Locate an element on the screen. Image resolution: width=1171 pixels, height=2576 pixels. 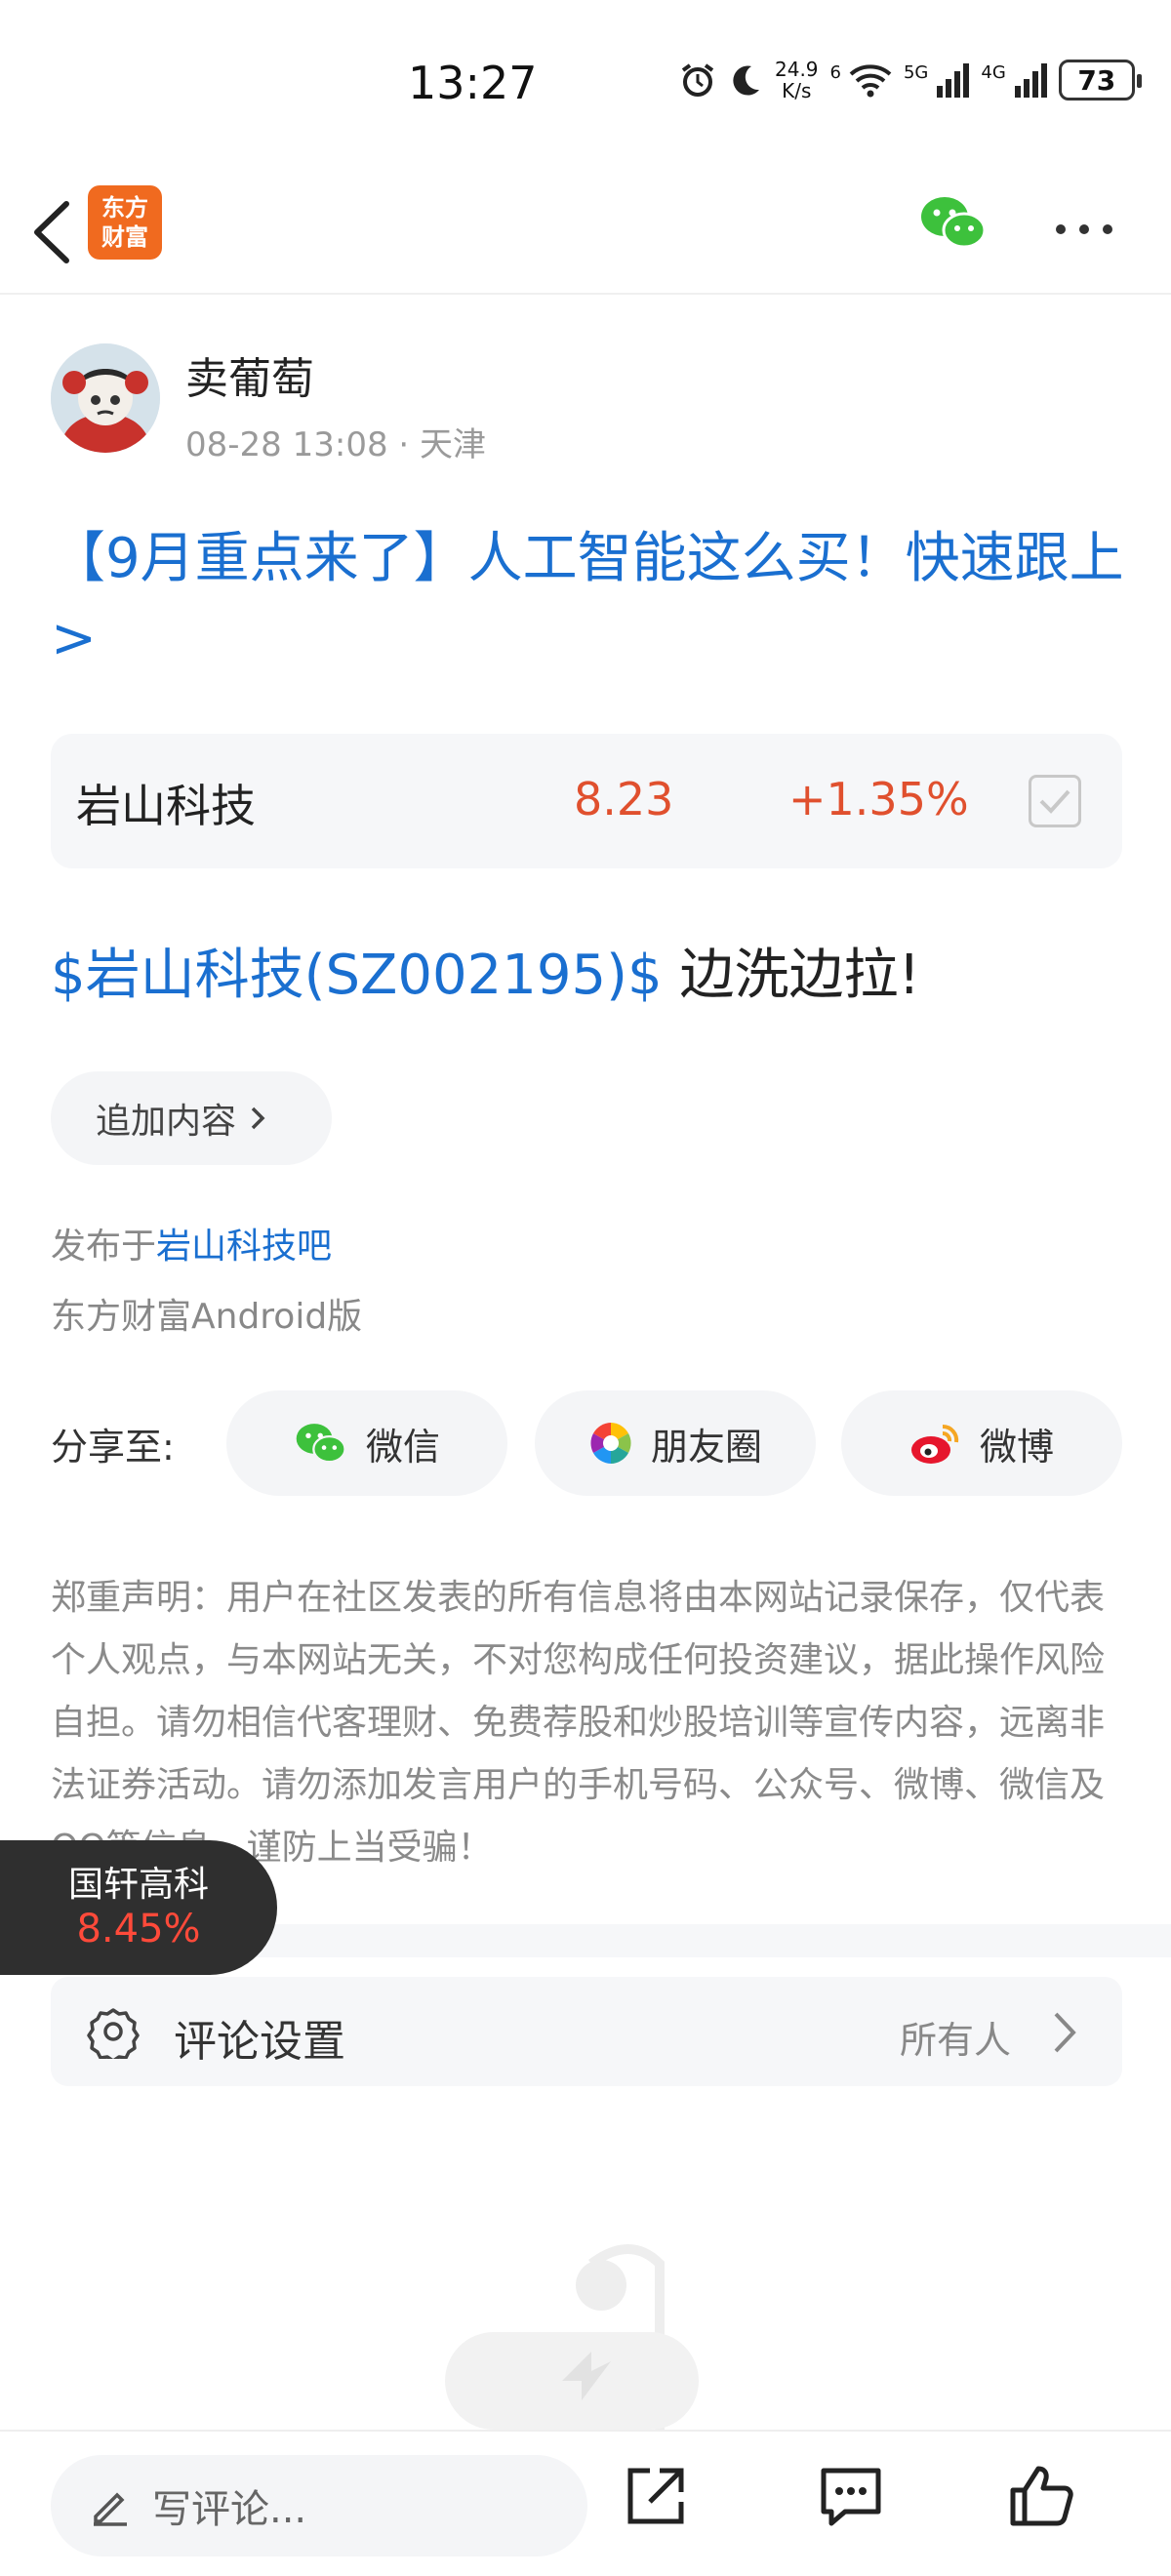
floating-stock-tag: 国轩高科 8.45% is located at coordinates (138, 1907).